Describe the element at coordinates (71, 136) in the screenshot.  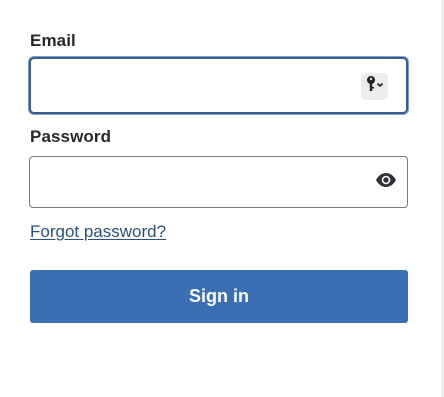
I see `password-label: Password` at that location.